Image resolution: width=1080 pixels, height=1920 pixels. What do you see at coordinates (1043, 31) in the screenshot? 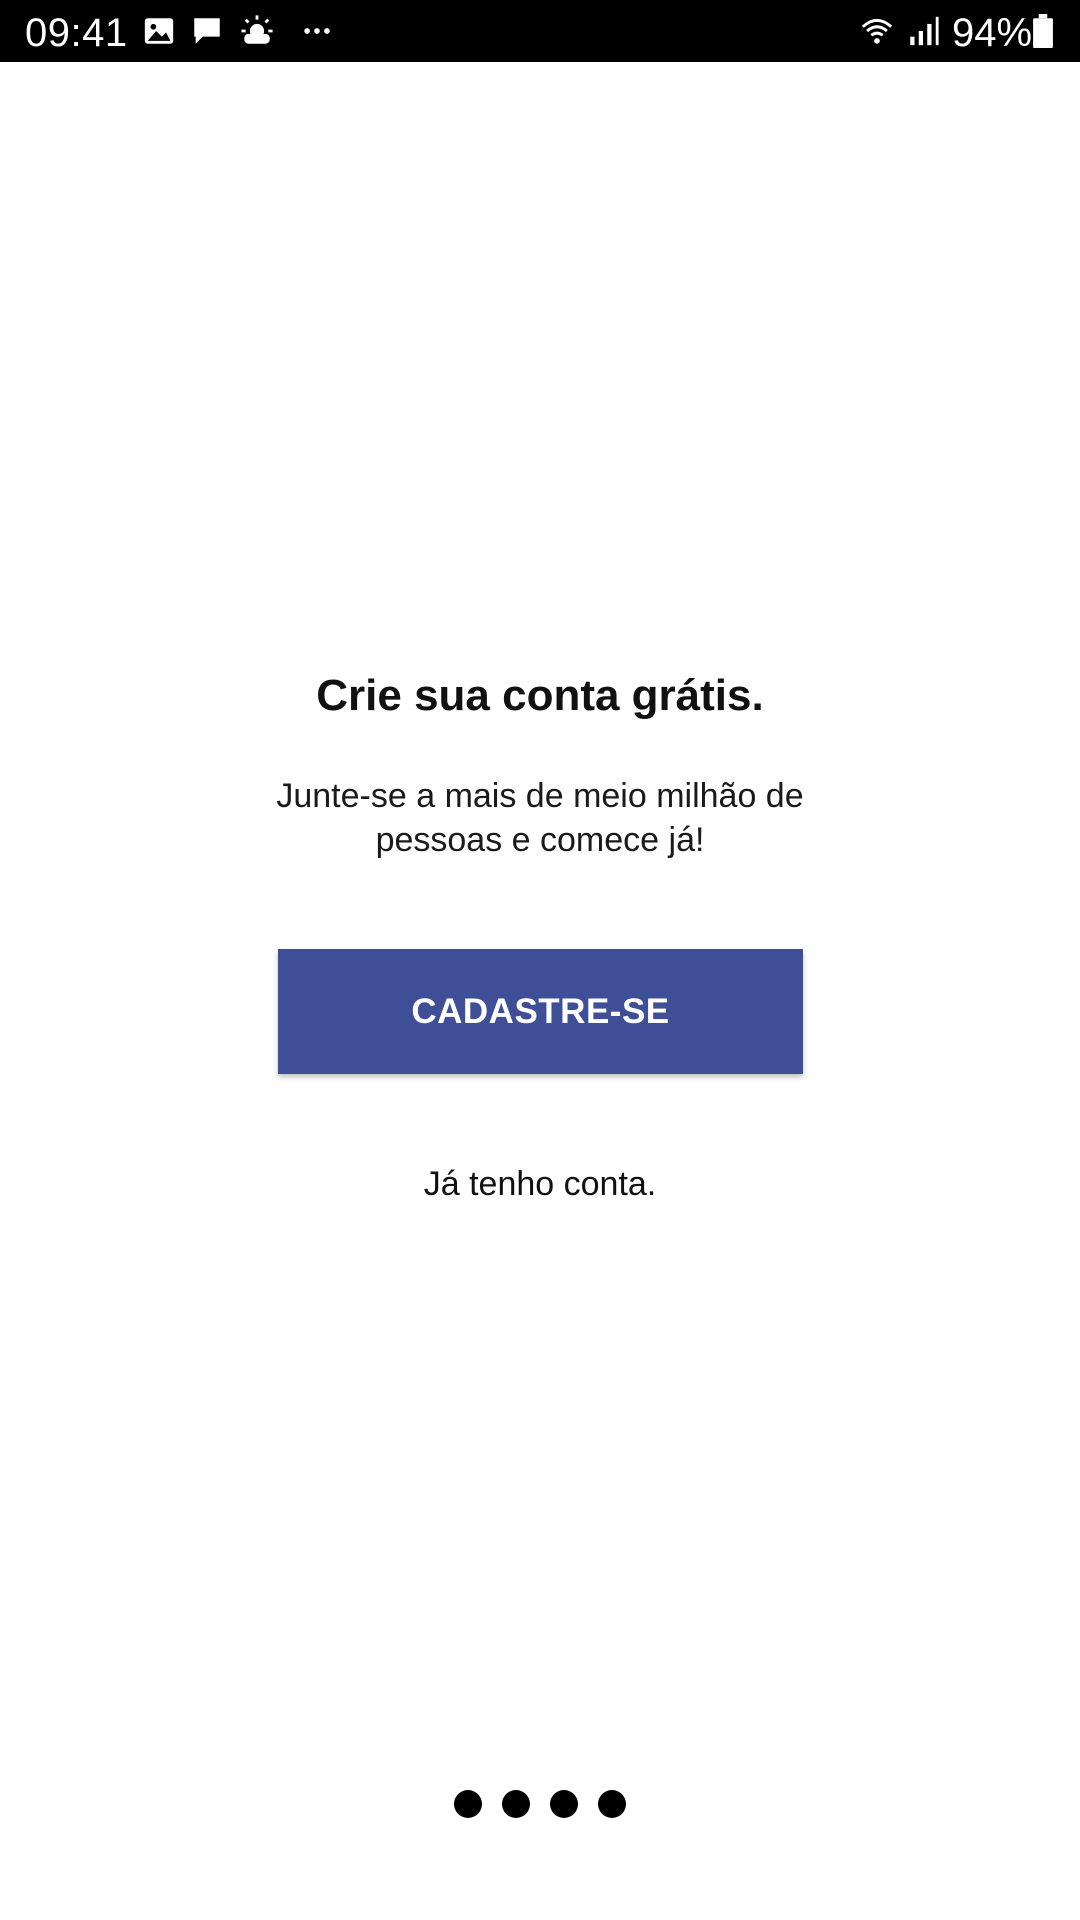
I see `battery-icon` at bounding box center [1043, 31].